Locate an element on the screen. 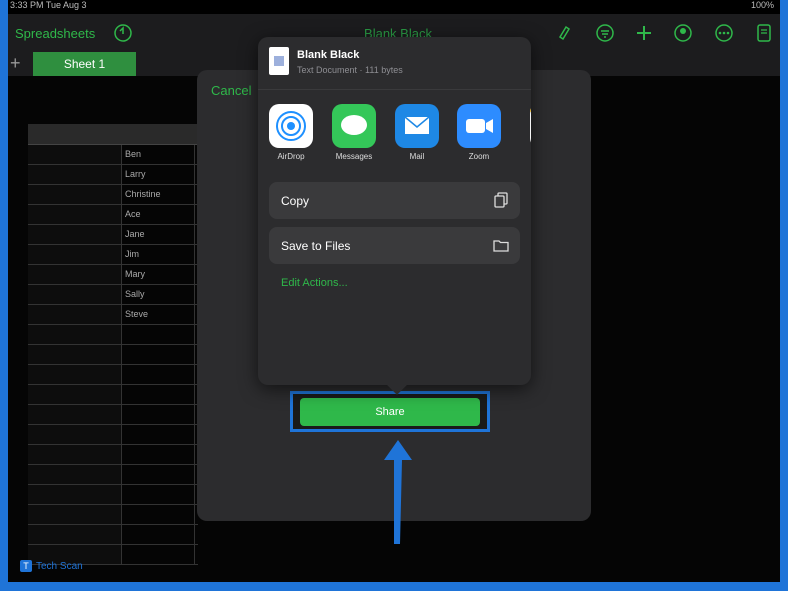 The image size is (788, 591). table-row: Jane is located at coordinates (113, 235).